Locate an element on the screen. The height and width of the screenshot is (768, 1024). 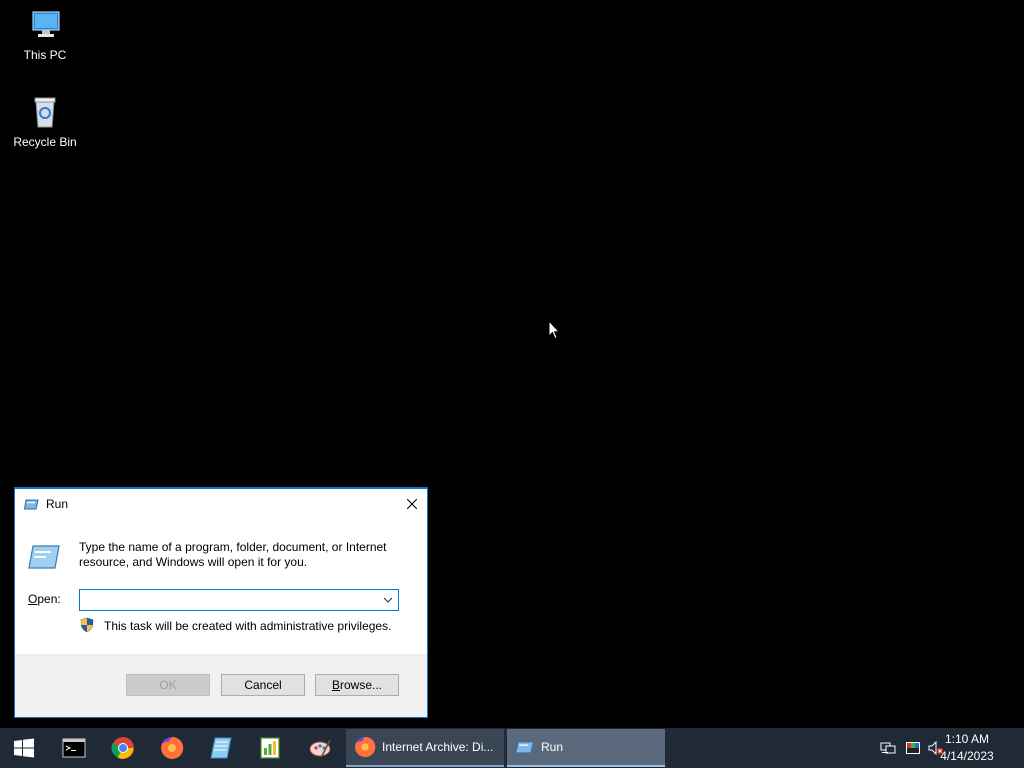
clock-time: 1:10 AM is located at coordinates (967, 739).